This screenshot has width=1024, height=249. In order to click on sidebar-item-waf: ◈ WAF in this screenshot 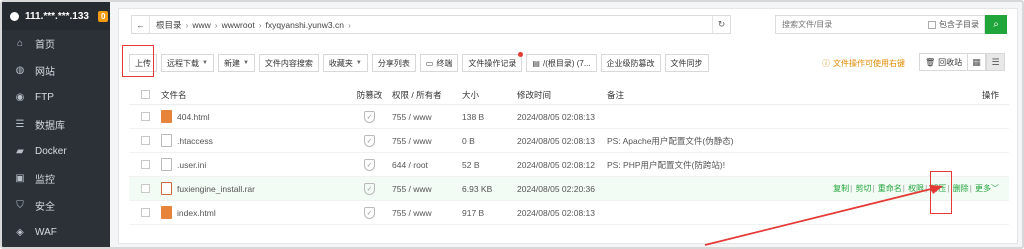, I will do `click(56, 232)`.